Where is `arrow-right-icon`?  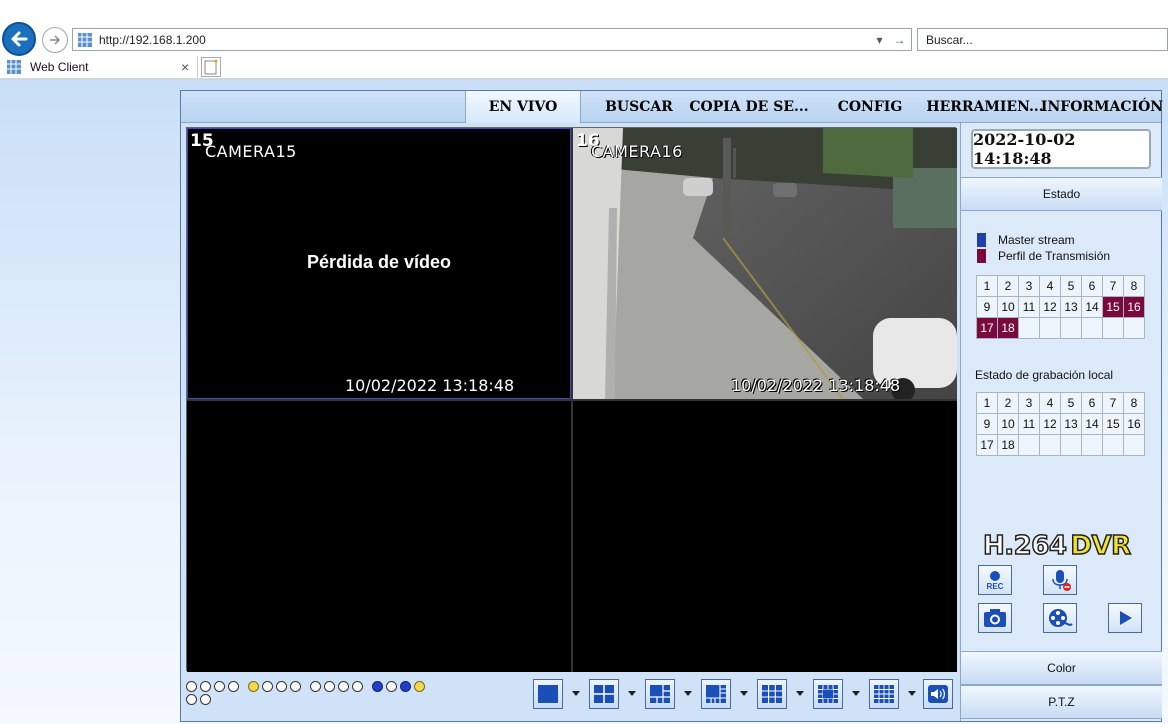
arrow-right-icon is located at coordinates (55, 40).